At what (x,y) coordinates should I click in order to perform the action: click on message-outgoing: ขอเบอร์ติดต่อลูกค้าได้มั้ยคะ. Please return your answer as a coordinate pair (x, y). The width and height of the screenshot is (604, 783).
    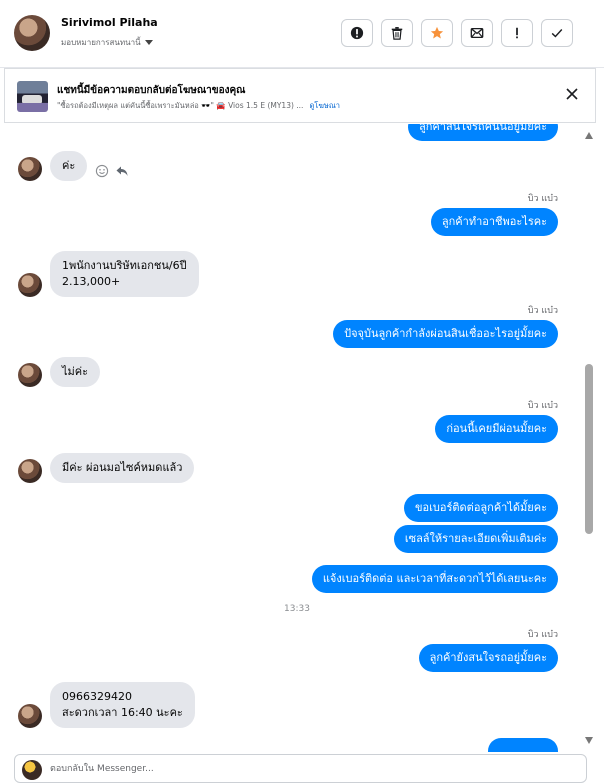
    Looking at the image, I should click on (481, 508).